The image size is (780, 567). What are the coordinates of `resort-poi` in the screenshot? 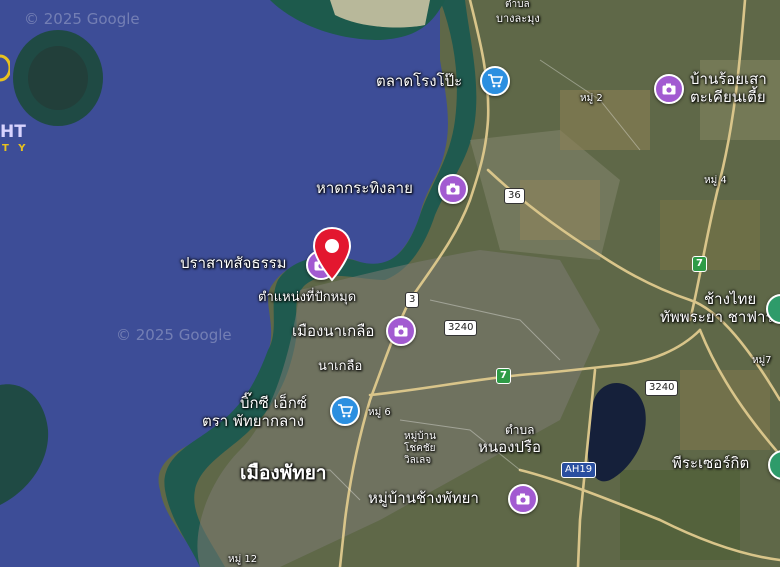 It's located at (669, 89).